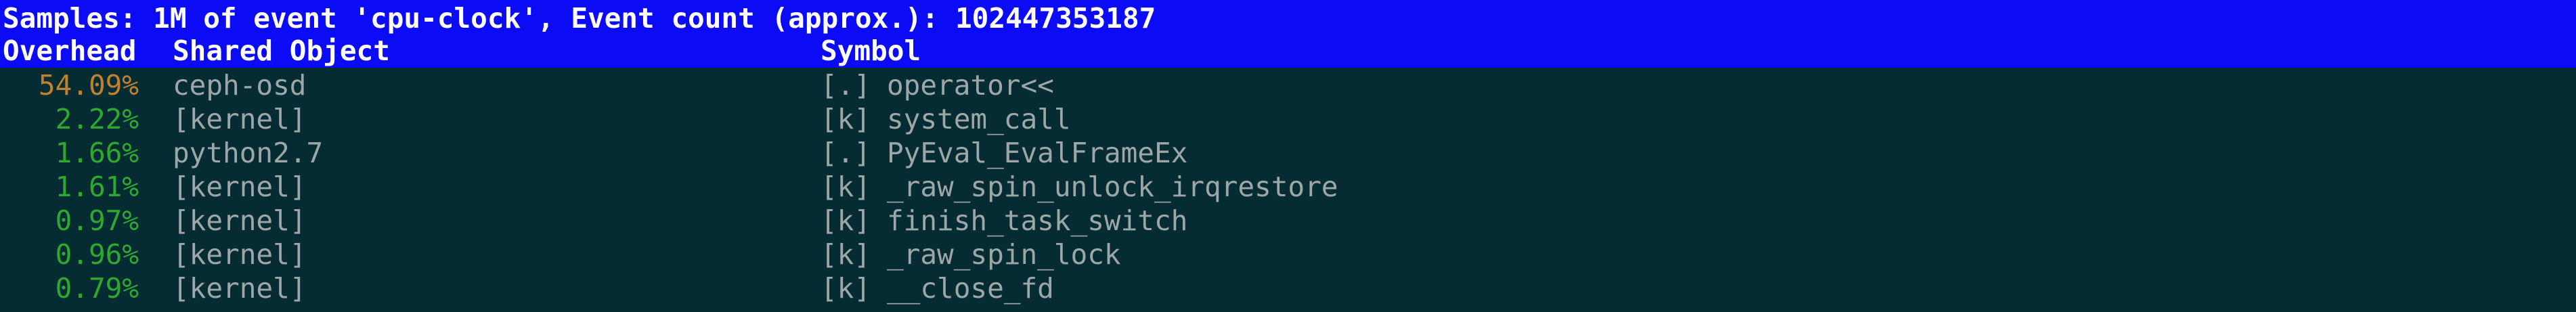 The height and width of the screenshot is (312, 2576). What do you see at coordinates (97, 119) in the screenshot?
I see `overhead-cell: 2.22%` at bounding box center [97, 119].